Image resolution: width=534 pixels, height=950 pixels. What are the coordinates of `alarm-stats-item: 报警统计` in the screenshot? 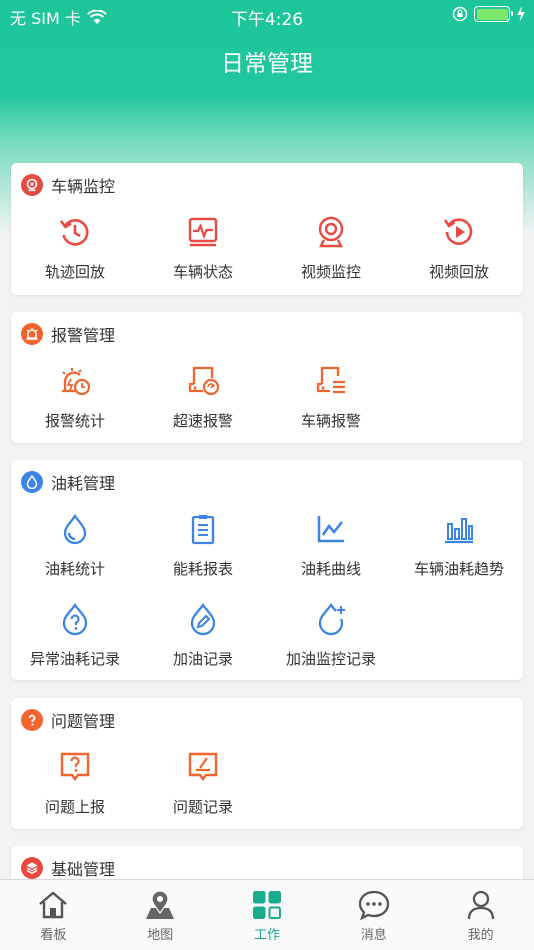 It's located at (75, 403).